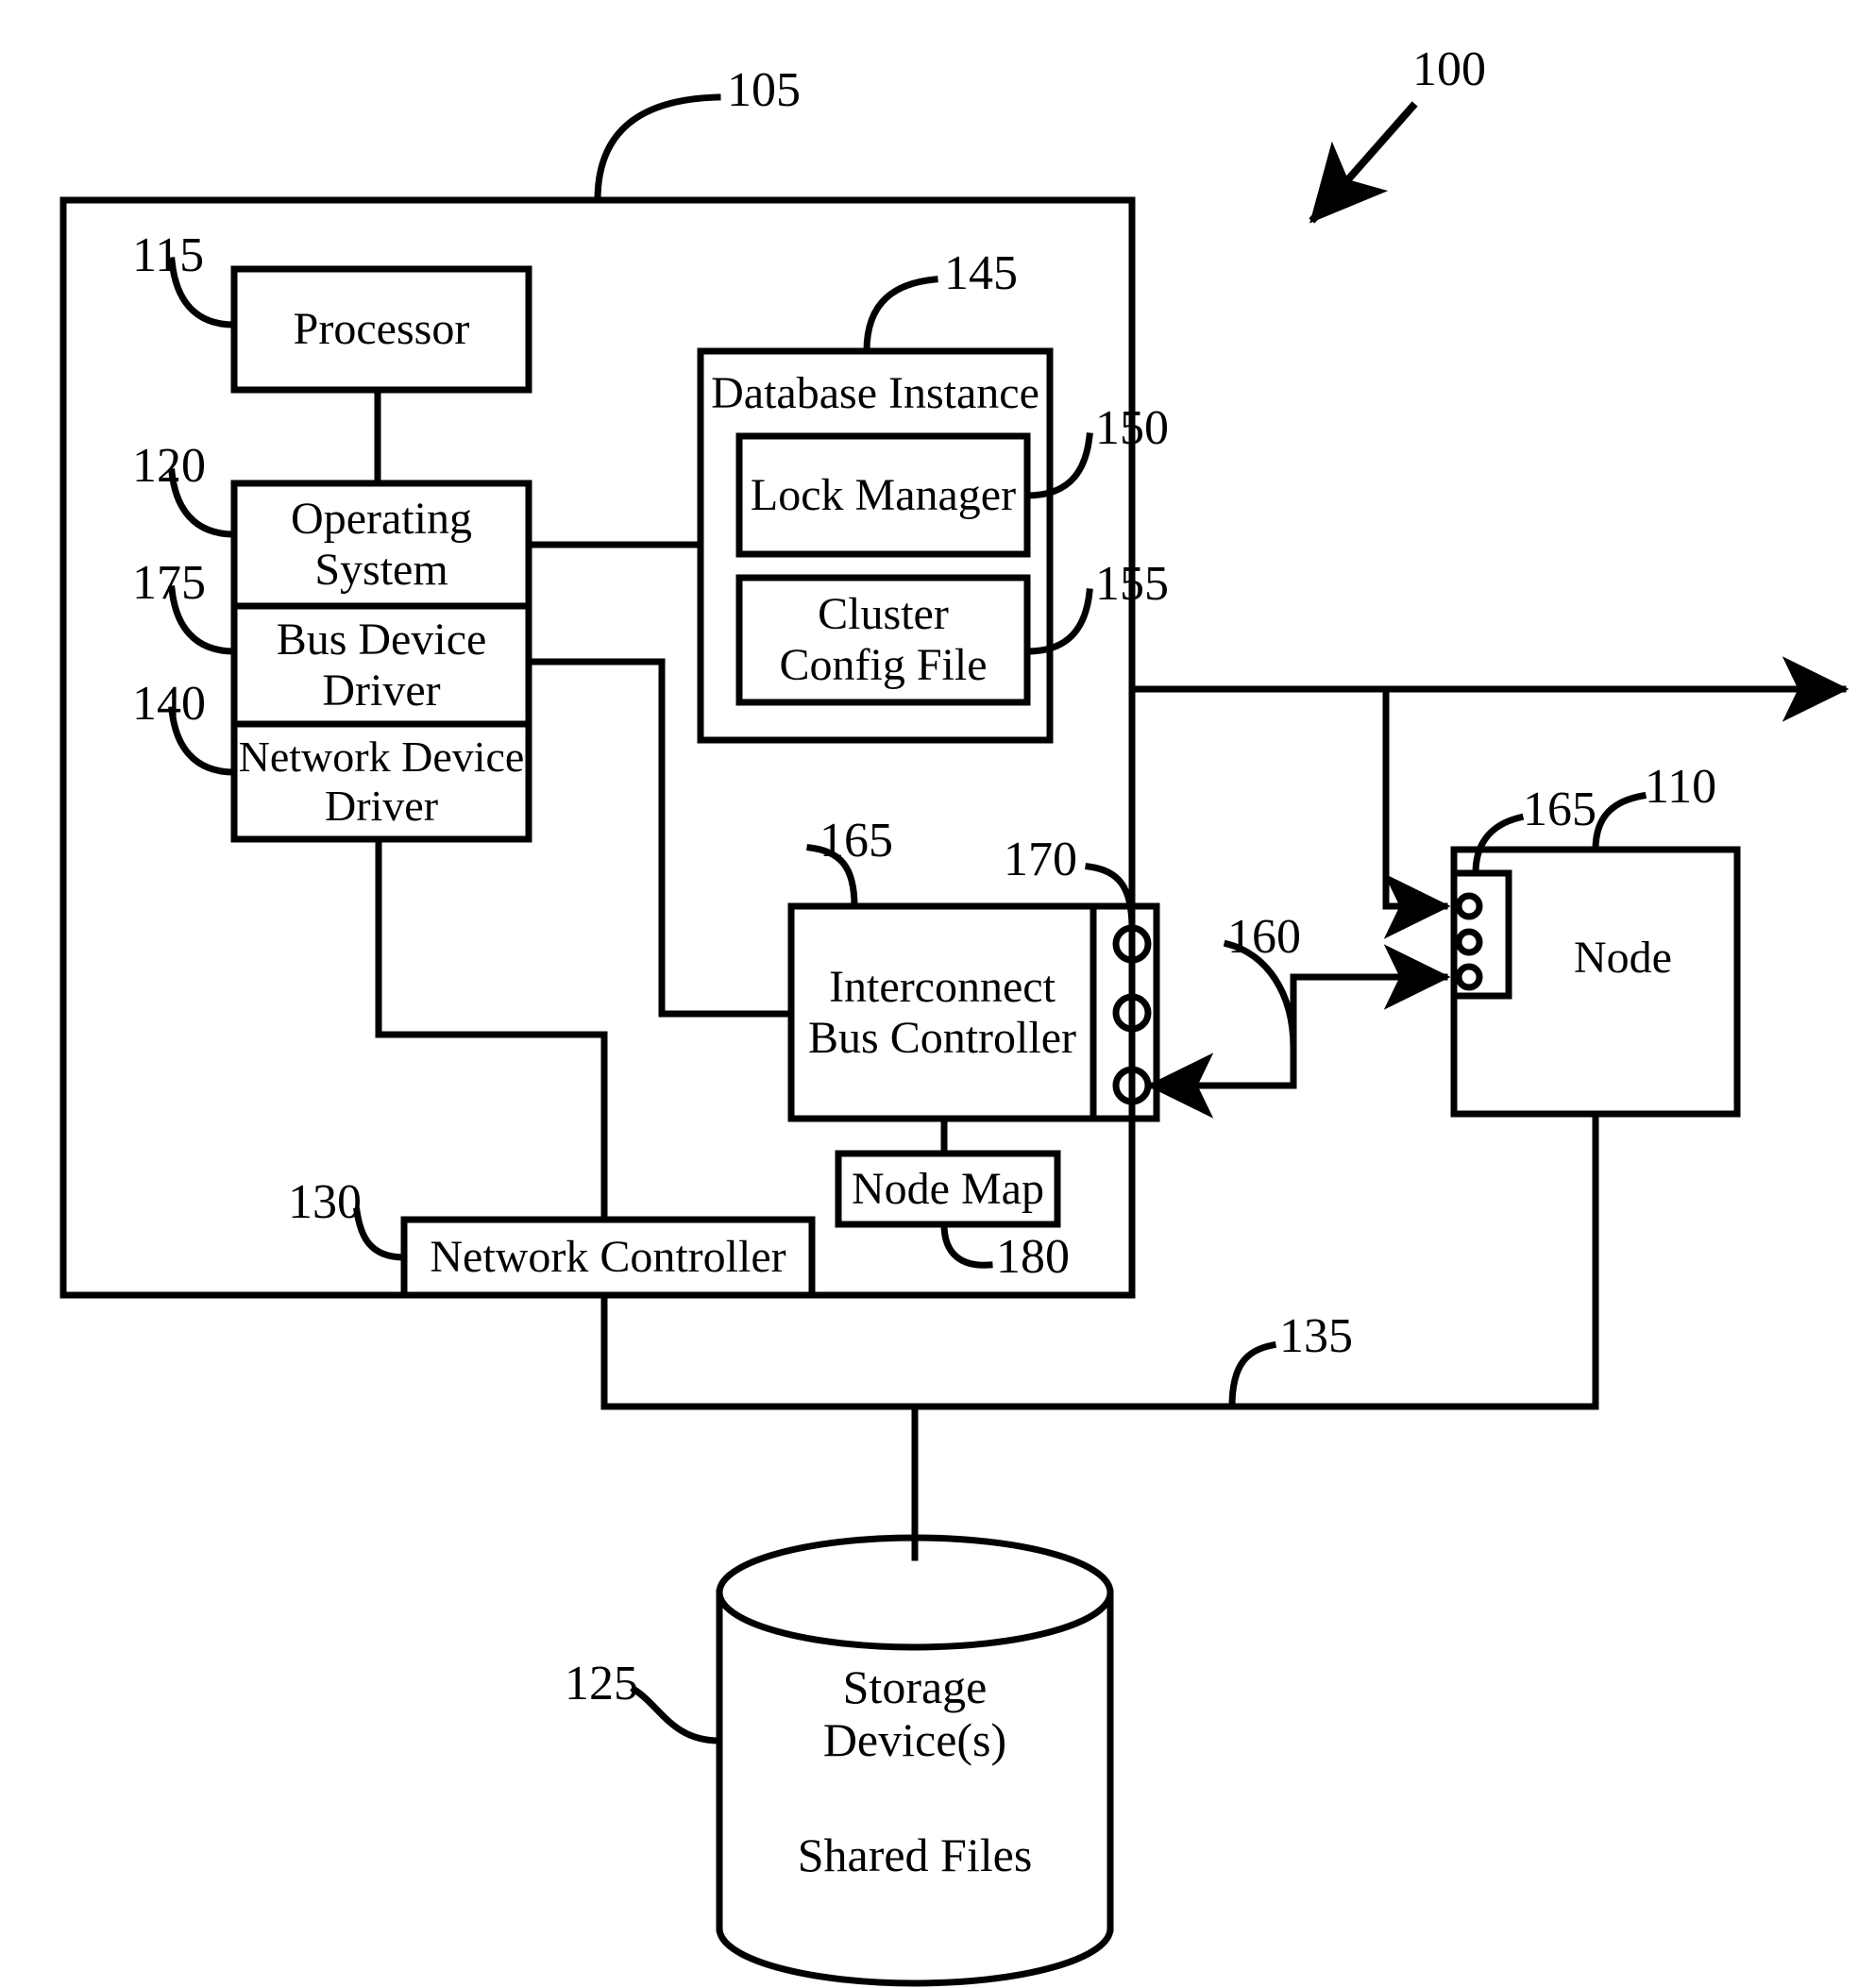 The width and height of the screenshot is (1875, 1988). What do you see at coordinates (169, 583) in the screenshot?
I see `ref-175: 175` at bounding box center [169, 583].